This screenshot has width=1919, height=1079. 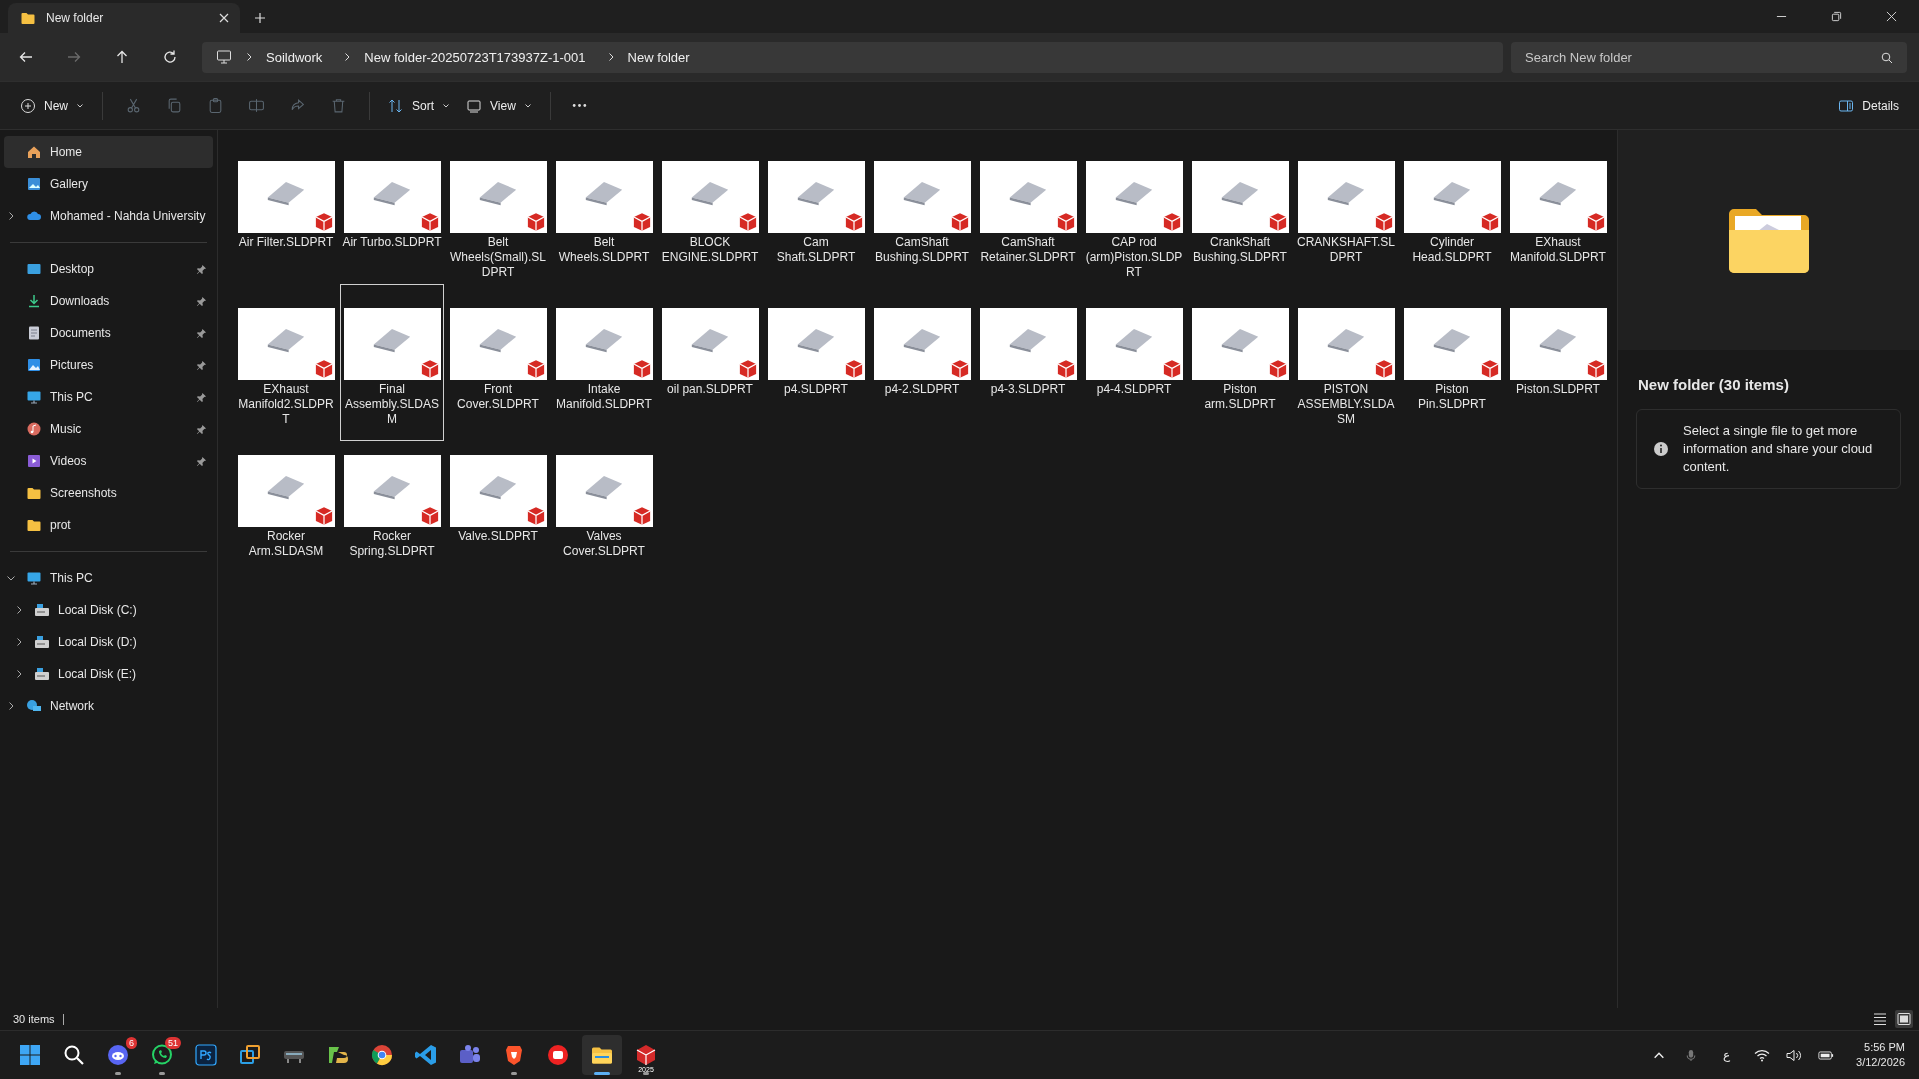 I want to click on tile-view-icon, so click(x=1904, y=1019).